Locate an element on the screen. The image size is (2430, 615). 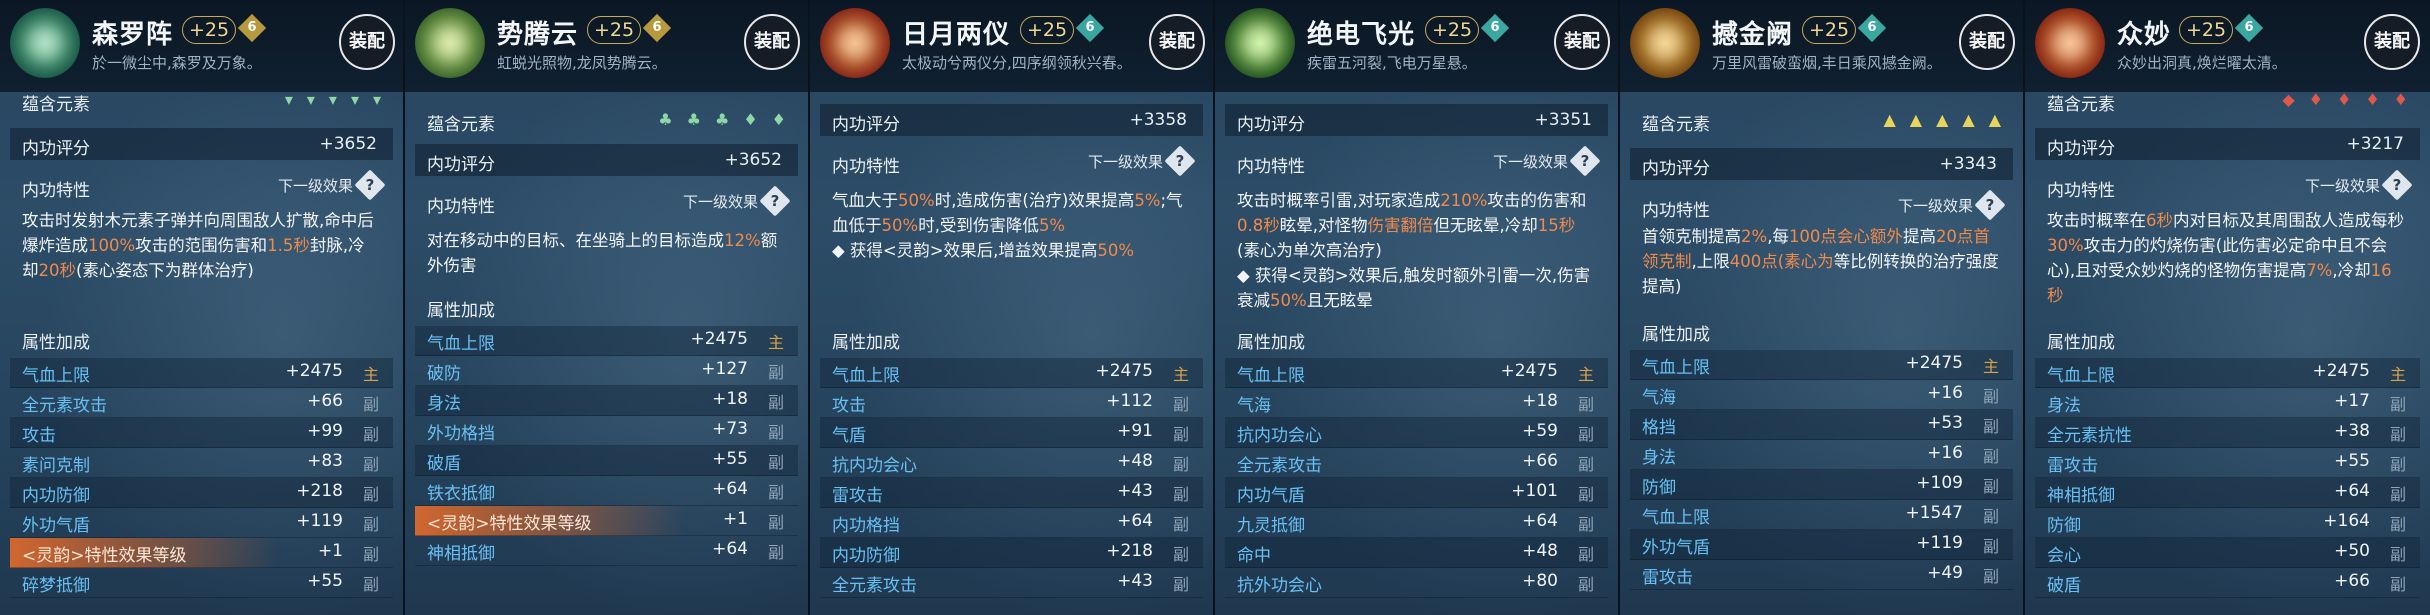
attribute-value: +53 is located at coordinates (1945, 423).